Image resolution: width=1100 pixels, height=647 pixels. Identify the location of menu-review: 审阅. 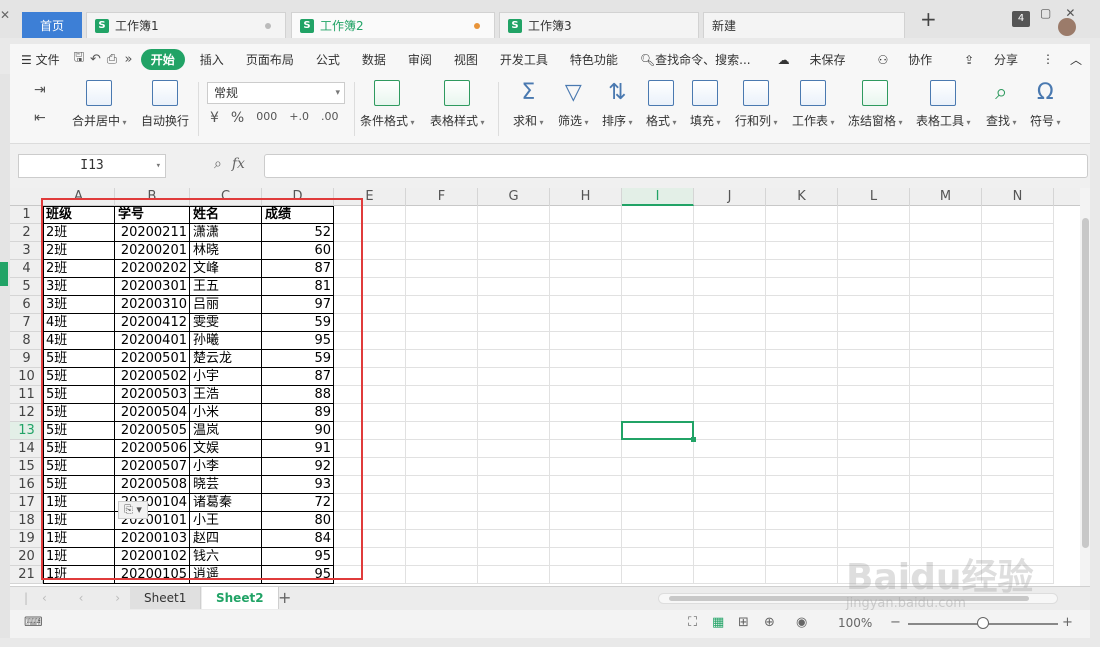
(420, 59).